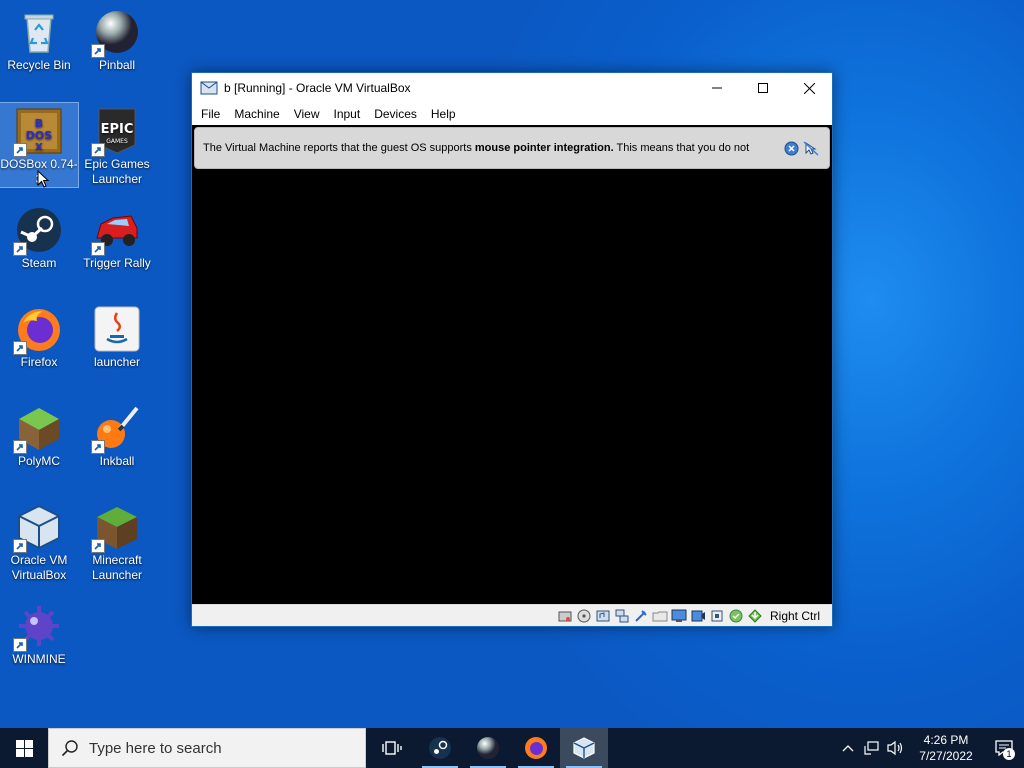 This screenshot has height=768, width=1024. I want to click on mine-icon, so click(38, 627).